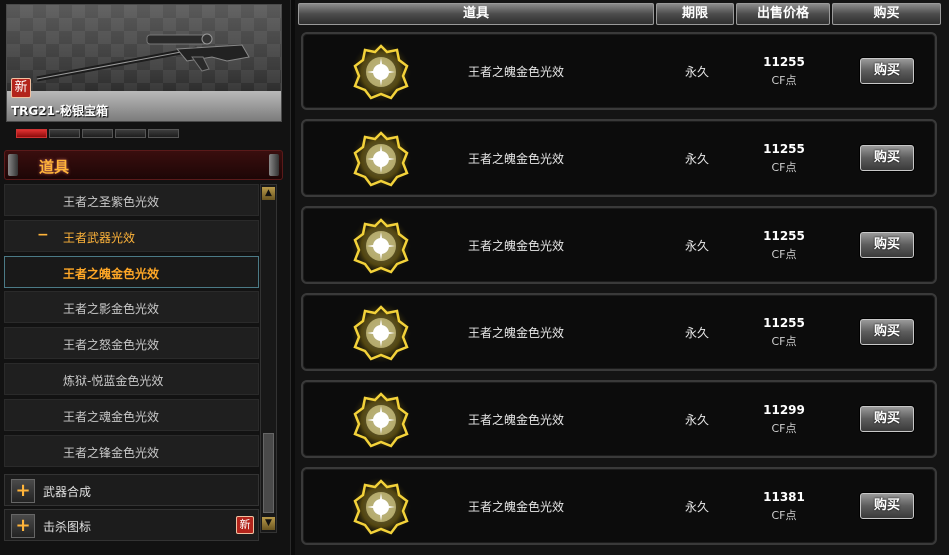 This screenshot has height=555, width=949. What do you see at coordinates (131, 525) in the screenshot?
I see `category-kill-icon: + 击杀图标 新` at bounding box center [131, 525].